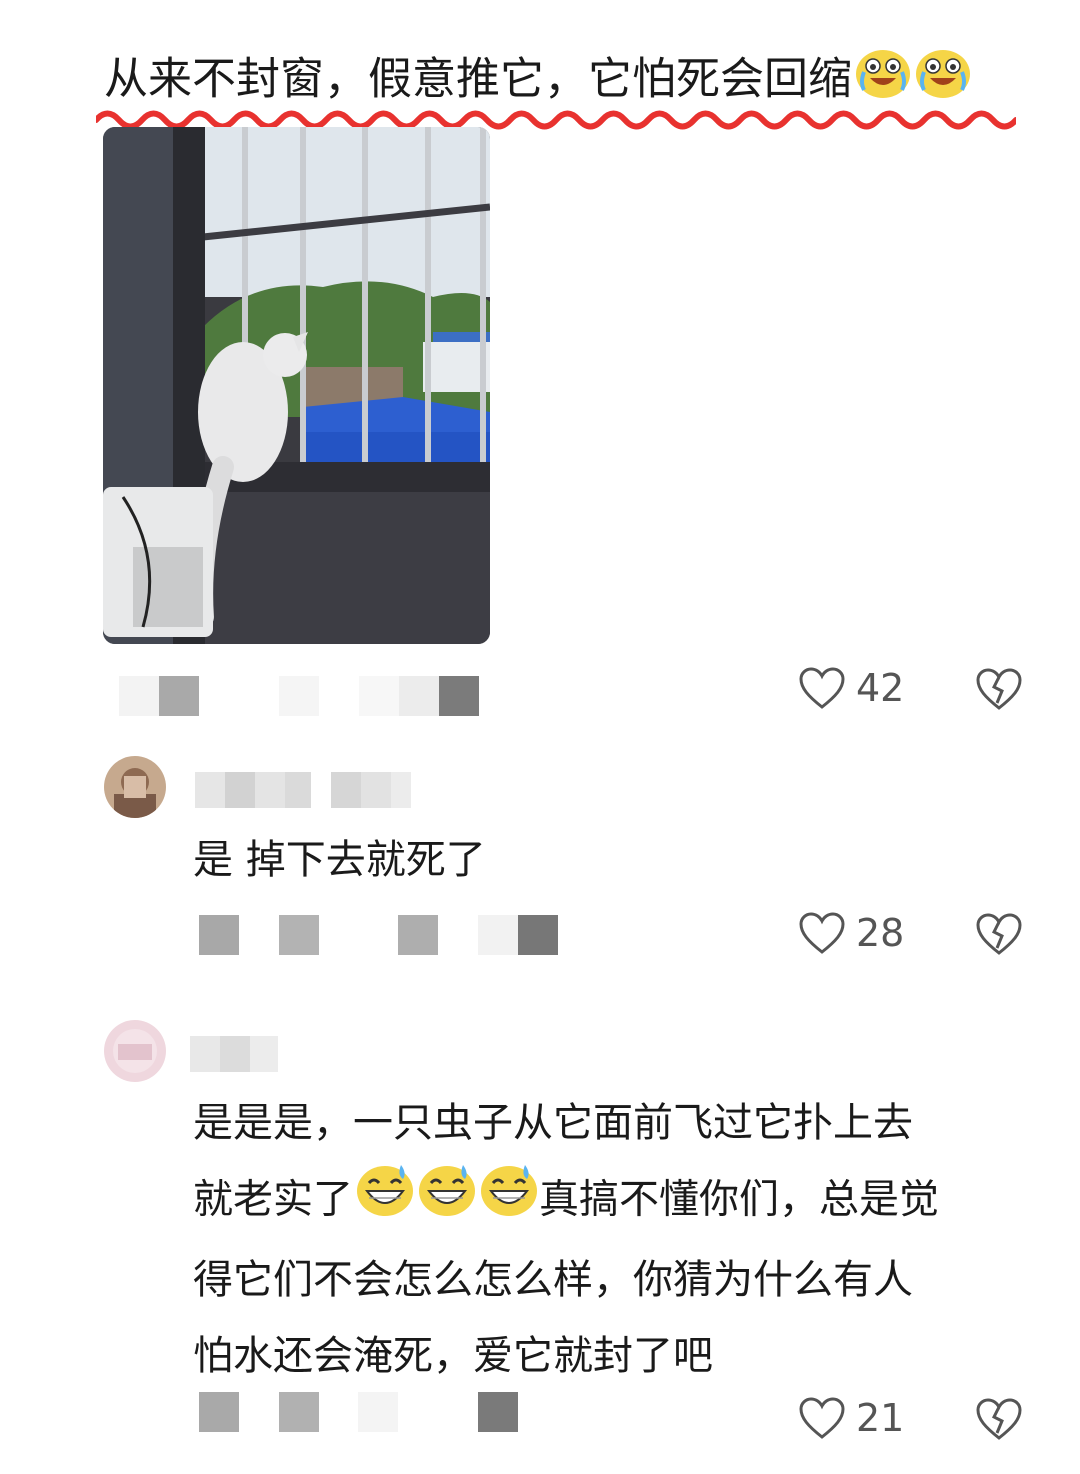 This screenshot has height=1474, width=1080. What do you see at coordinates (739, 1199) in the screenshot?
I see `comment-text-segment: 真搞不懂你们，总是觉` at bounding box center [739, 1199].